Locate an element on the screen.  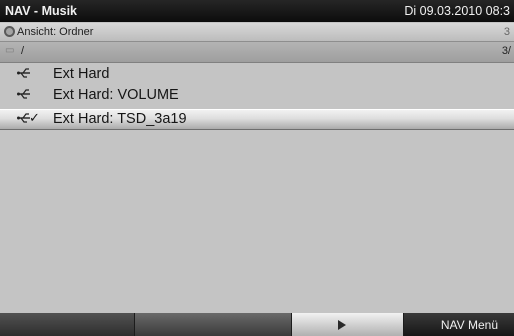
yellow-key-button is located at coordinates (347, 324).